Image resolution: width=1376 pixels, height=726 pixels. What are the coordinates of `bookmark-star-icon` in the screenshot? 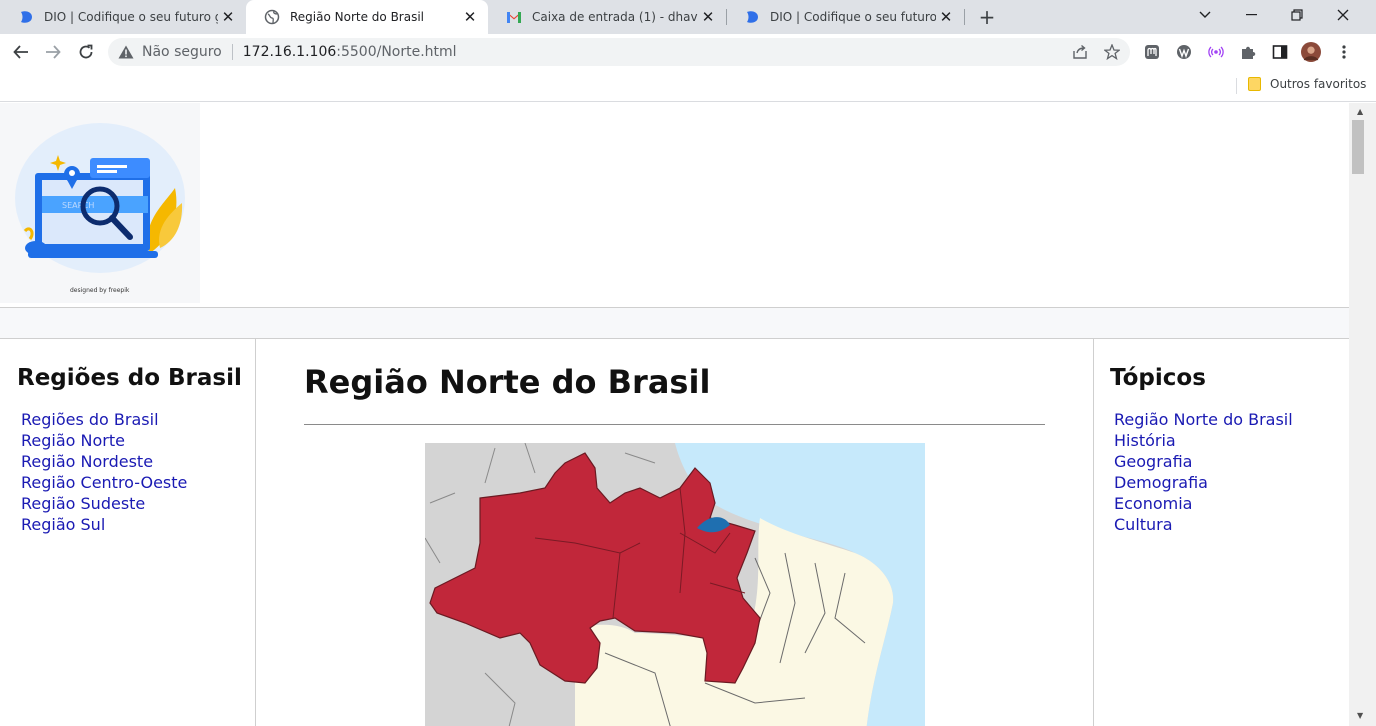 It's located at (1112, 52).